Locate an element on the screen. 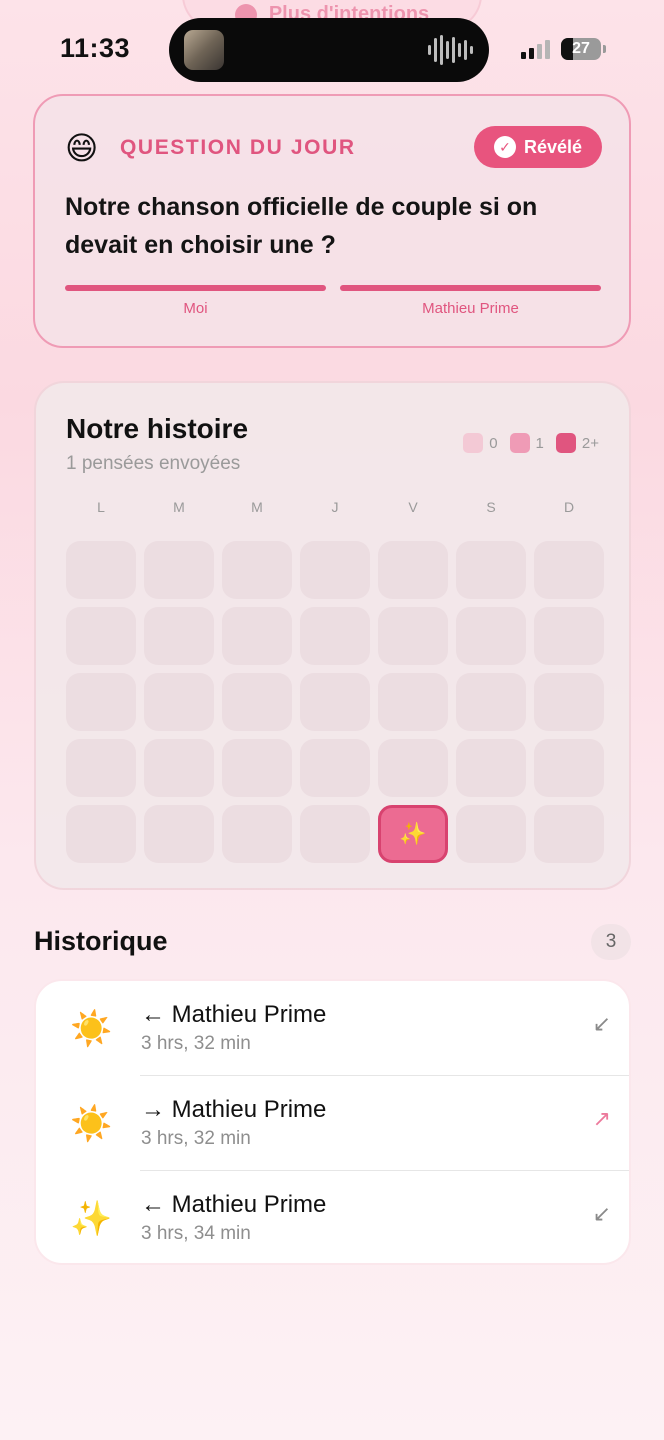  battery-icon: 27 is located at coordinates (581, 49).